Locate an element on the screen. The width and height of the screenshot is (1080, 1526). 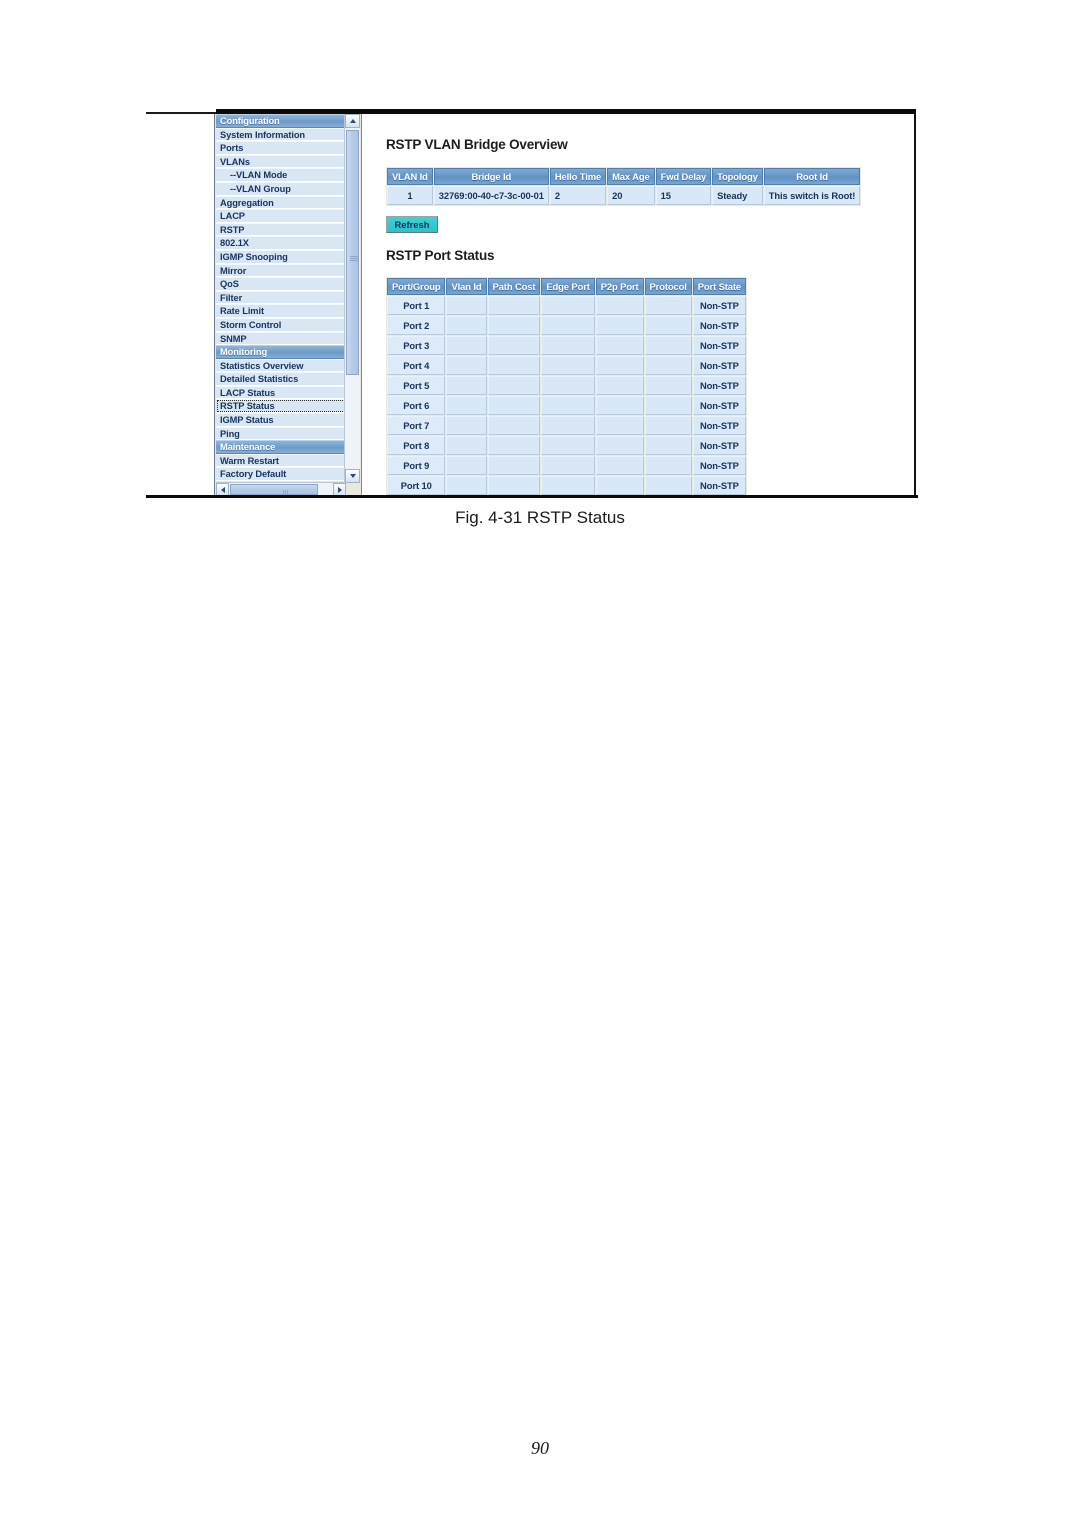
table-row: Port 7 Non-STP is located at coordinates (567, 425).